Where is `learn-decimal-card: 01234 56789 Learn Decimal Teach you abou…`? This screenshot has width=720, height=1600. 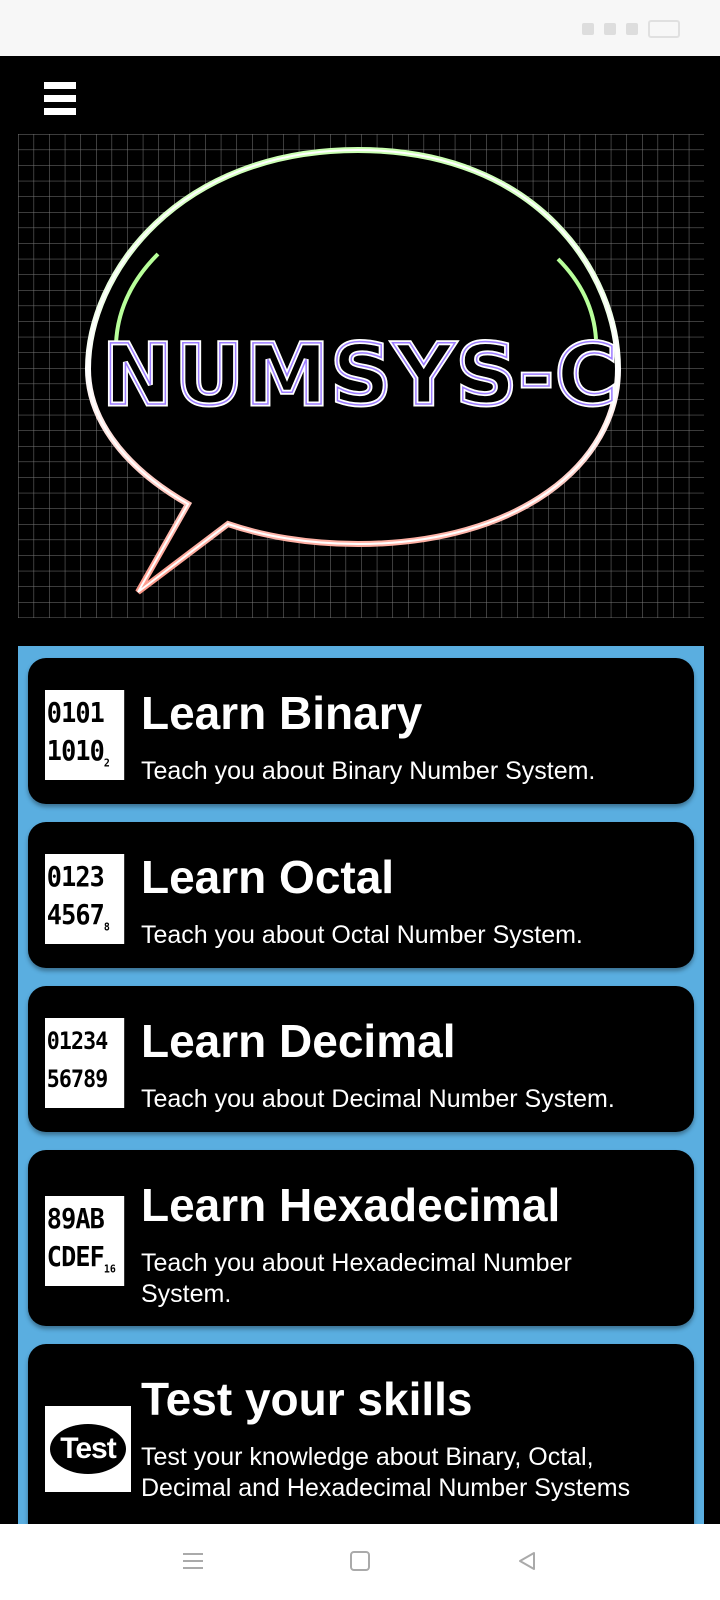 learn-decimal-card: 01234 56789 Learn Decimal Teach you abou… is located at coordinates (361, 1059).